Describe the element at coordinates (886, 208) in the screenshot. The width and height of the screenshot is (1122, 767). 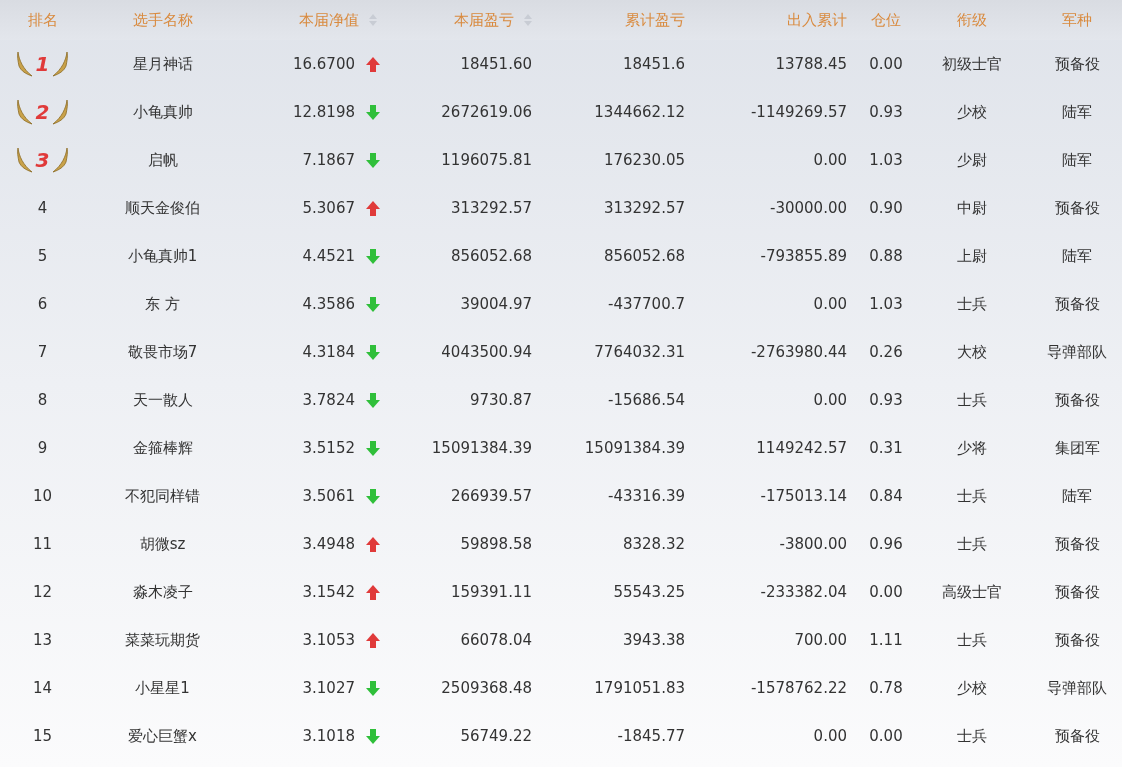
I see `table-cell-text: 0.90` at that location.